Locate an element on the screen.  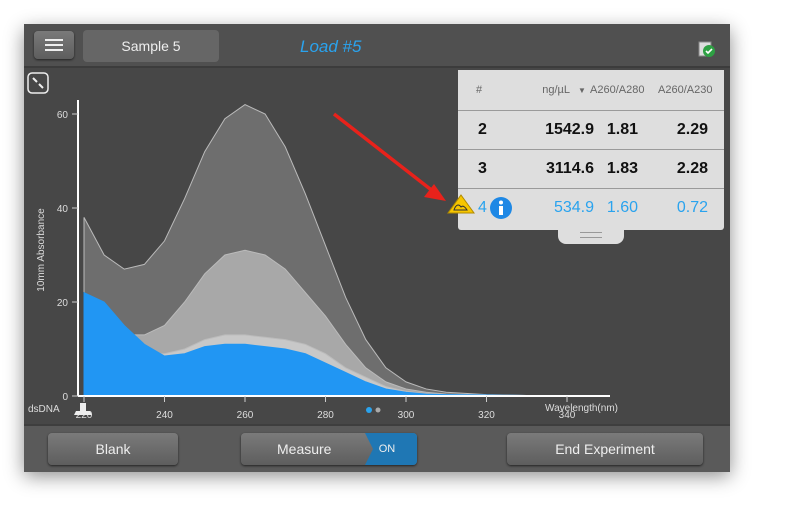
sample-name-button: Sample 5 is located at coordinates (151, 46).